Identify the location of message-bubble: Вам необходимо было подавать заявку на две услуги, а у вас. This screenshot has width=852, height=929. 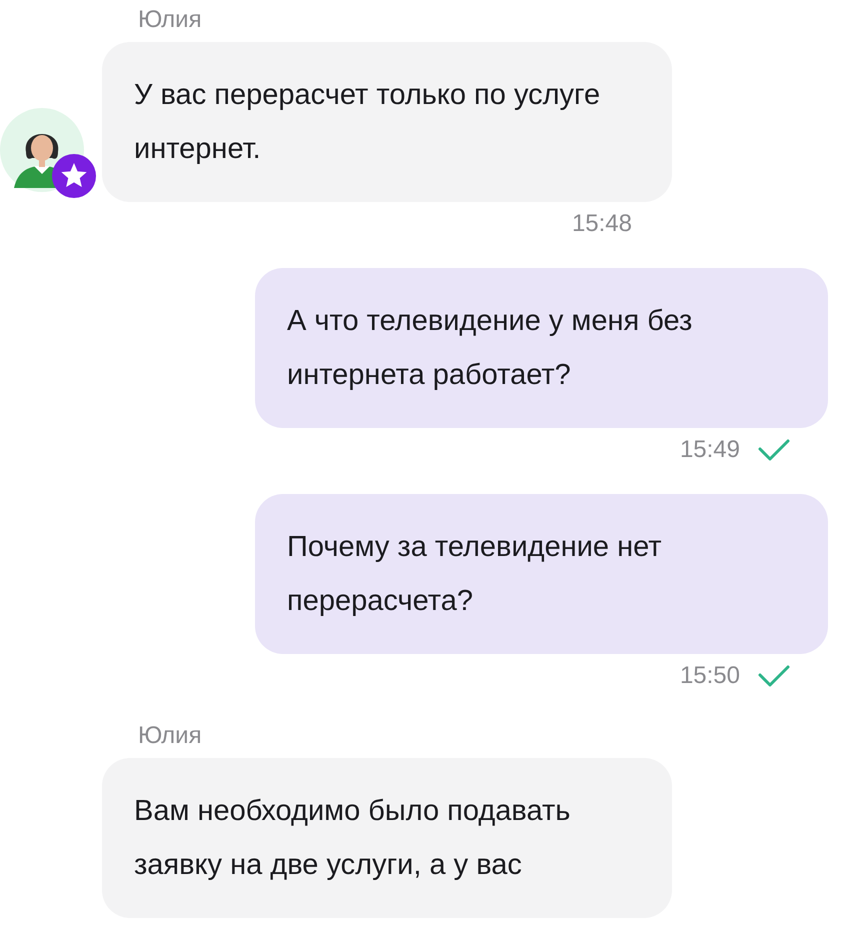
(387, 838).